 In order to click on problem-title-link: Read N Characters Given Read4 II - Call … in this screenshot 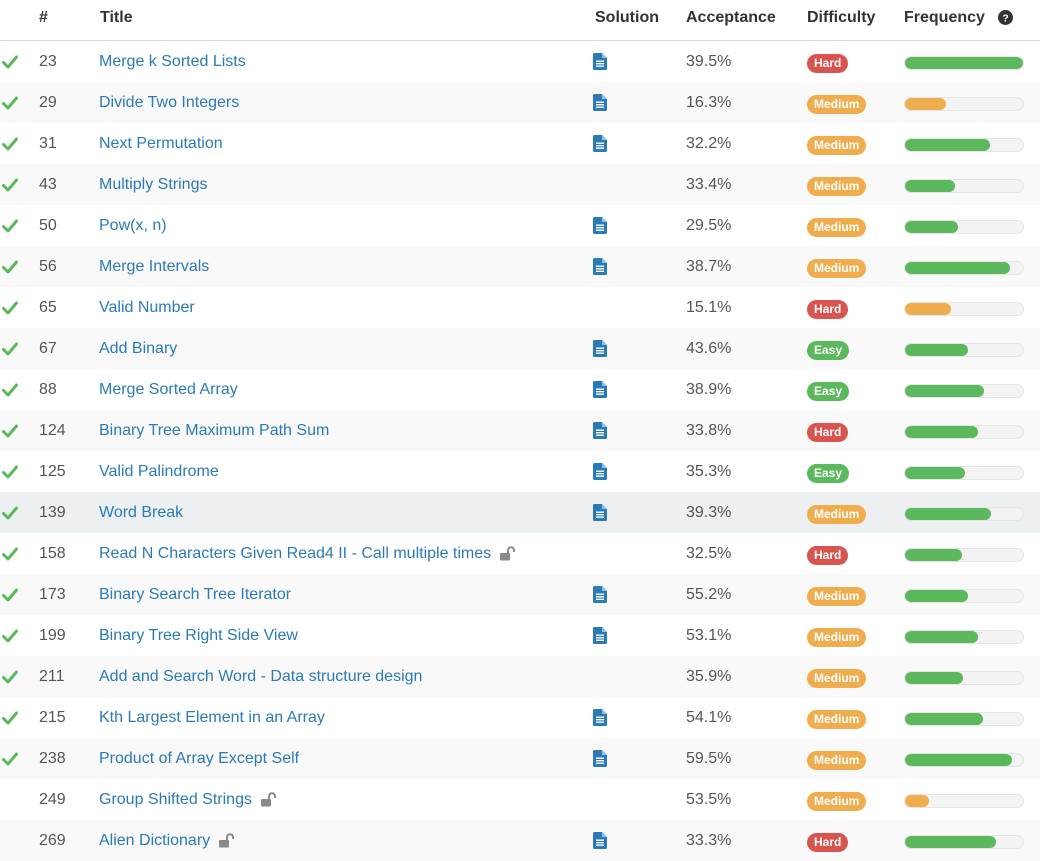, I will do `click(295, 554)`.